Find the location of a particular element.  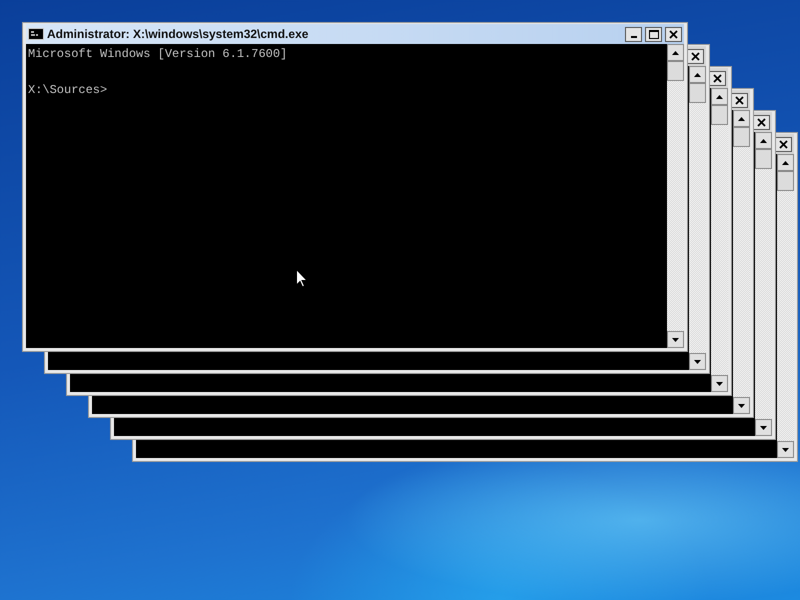

maximize-icon is located at coordinates (653, 34).